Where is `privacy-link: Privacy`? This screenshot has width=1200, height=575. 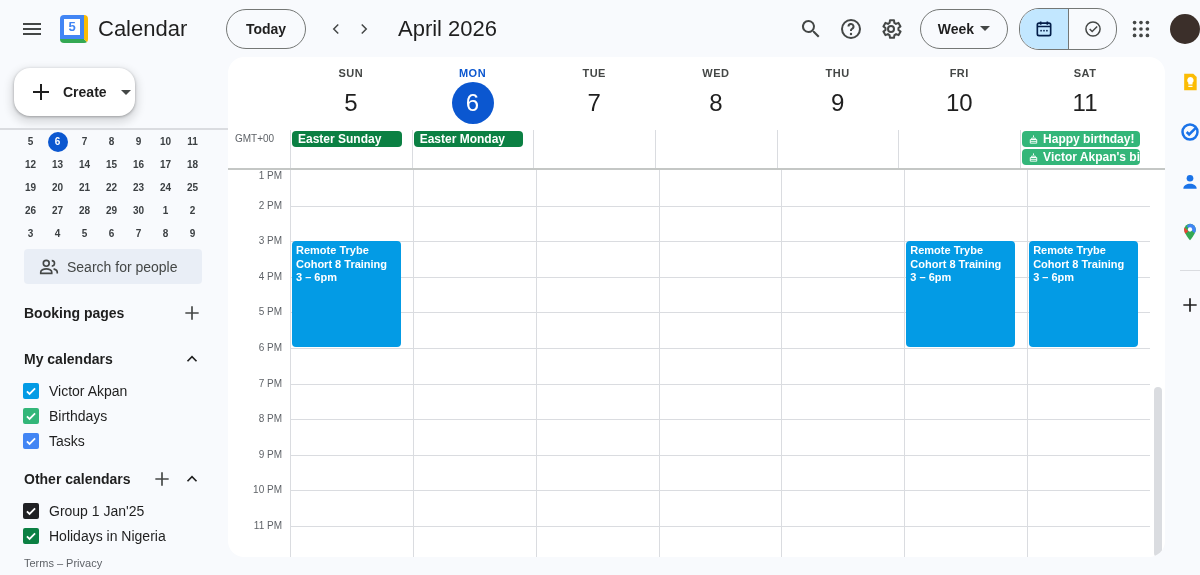
privacy-link: Privacy is located at coordinates (84, 563).